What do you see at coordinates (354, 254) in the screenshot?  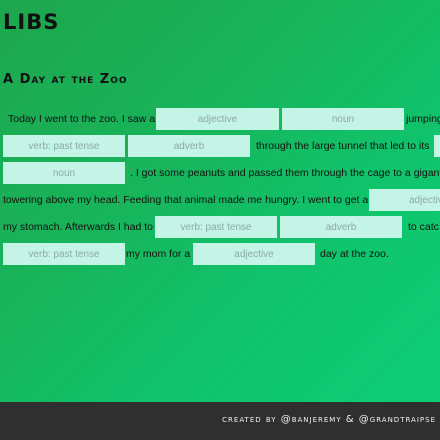 I see `story-text: day at the zoo.` at bounding box center [354, 254].